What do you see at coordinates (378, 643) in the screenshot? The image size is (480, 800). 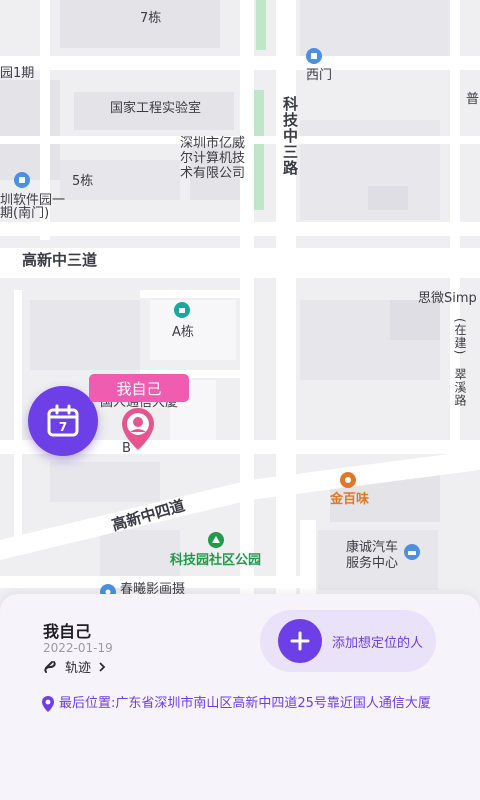 I see `add-person-label: 添加想定位的人` at bounding box center [378, 643].